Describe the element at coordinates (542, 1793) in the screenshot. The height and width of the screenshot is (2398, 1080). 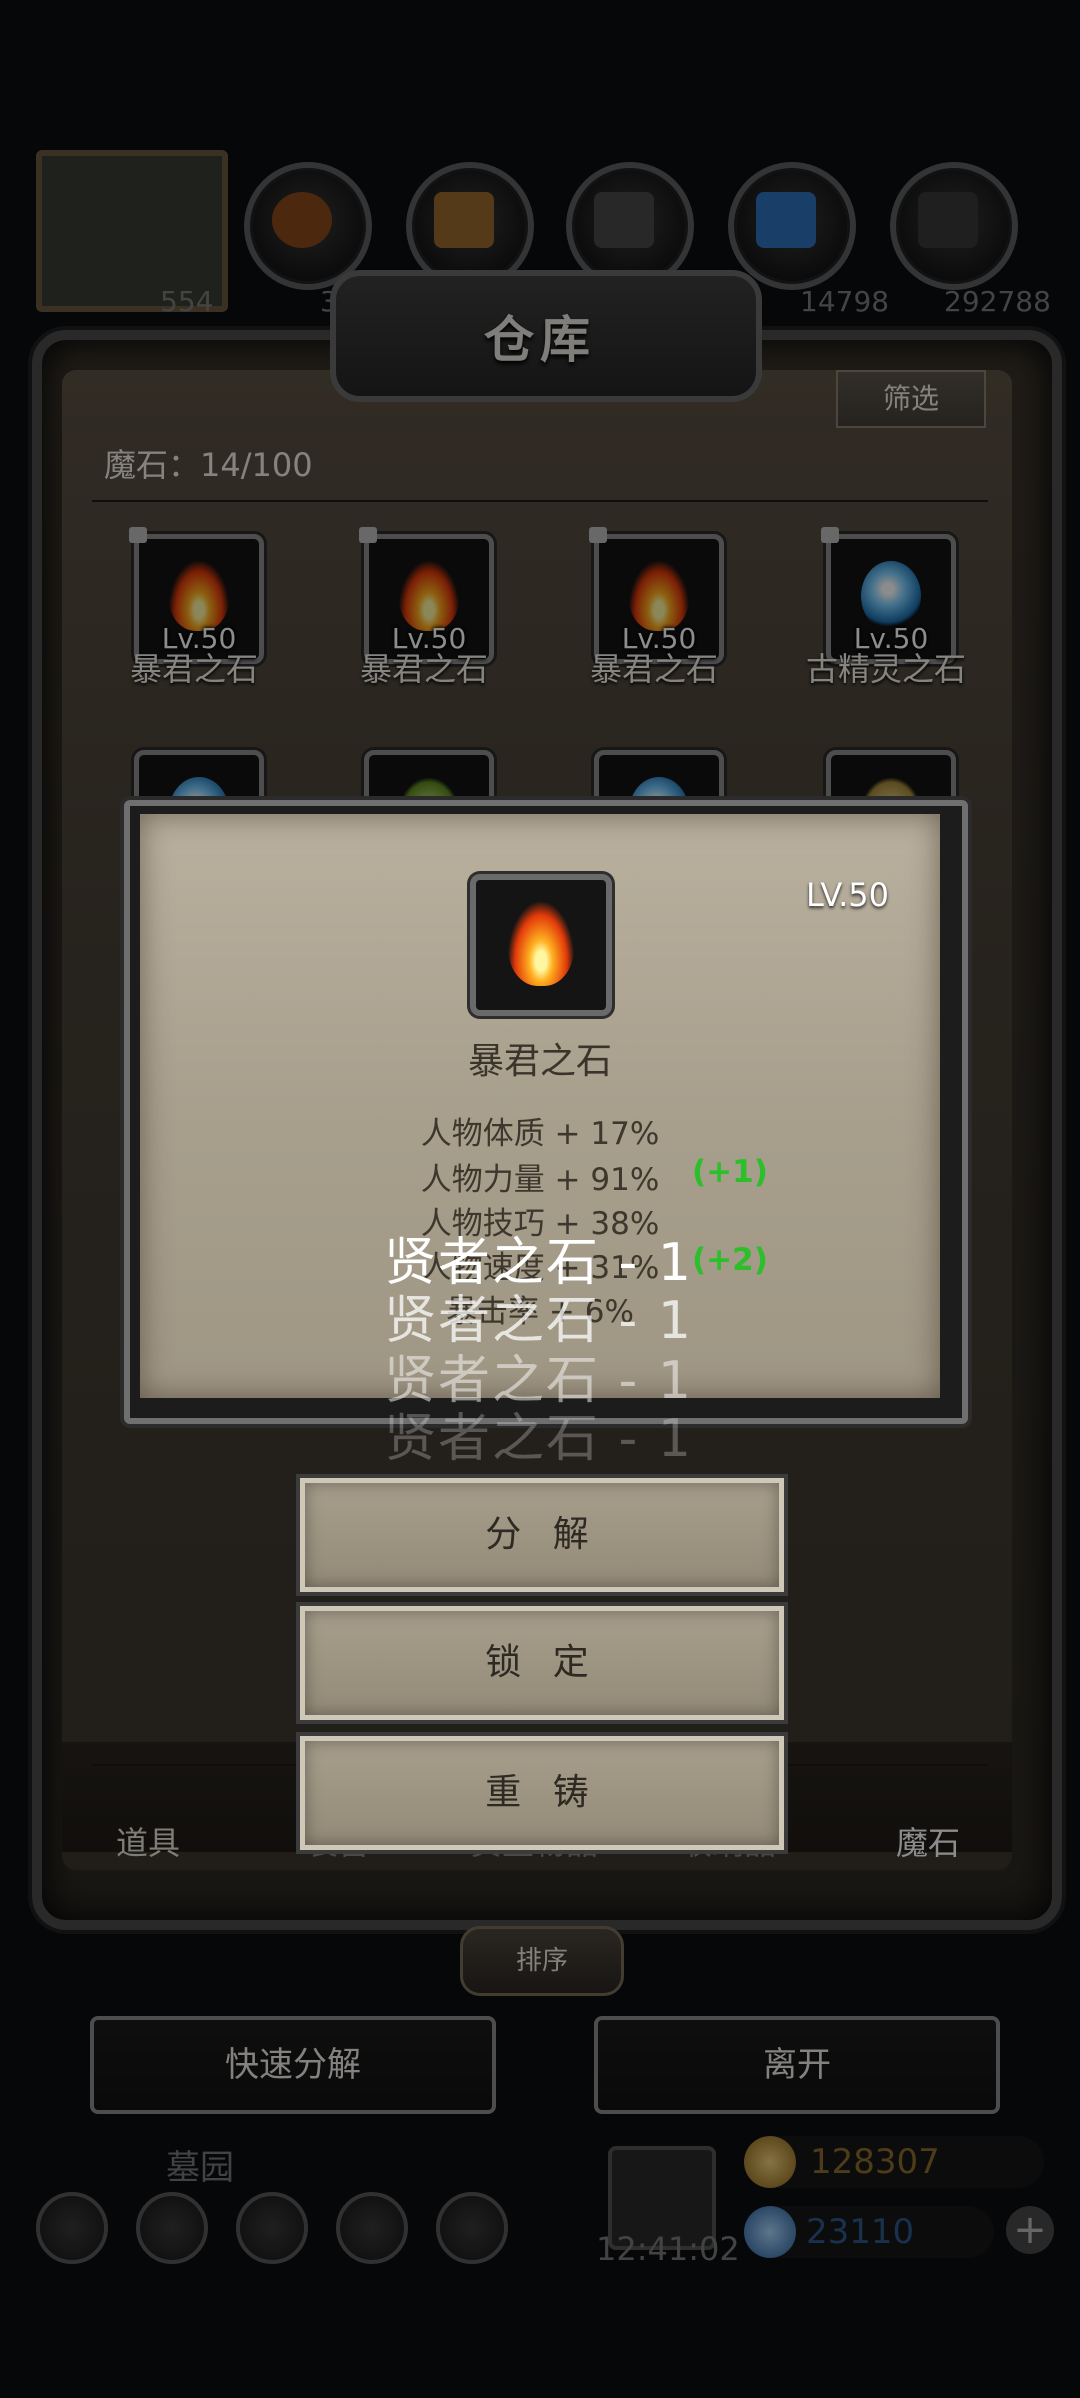
I see `reforge-button: 重 铸` at that location.